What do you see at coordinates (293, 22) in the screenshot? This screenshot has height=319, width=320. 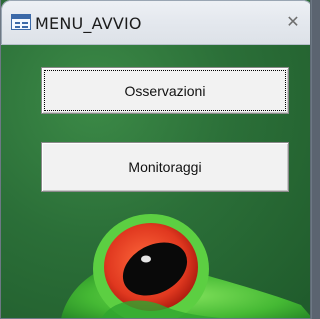 I see `close-icon: ✕` at bounding box center [293, 22].